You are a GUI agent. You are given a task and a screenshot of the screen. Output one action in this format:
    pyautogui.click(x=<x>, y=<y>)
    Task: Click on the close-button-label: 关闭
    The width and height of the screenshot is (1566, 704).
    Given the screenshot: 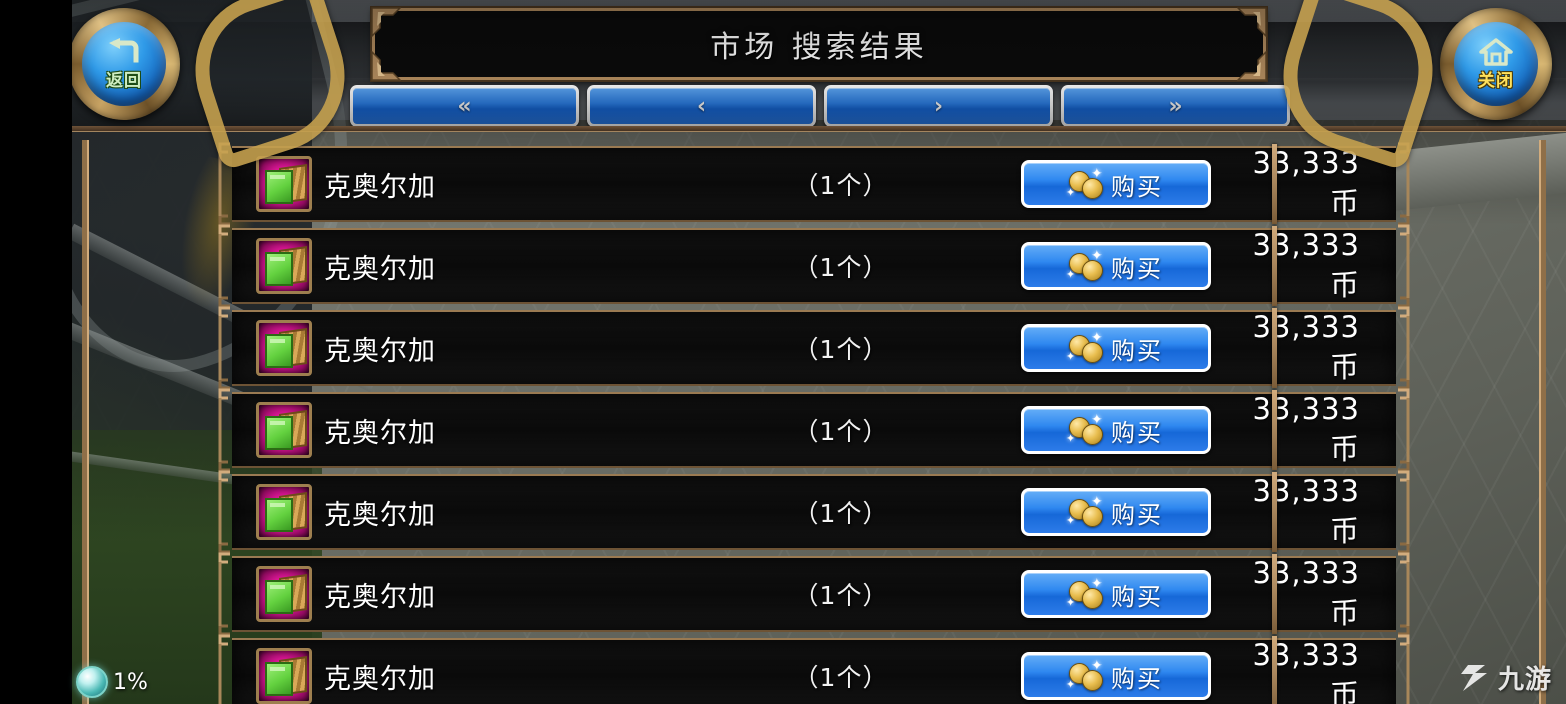 What is the action you would take?
    pyautogui.click(x=1496, y=81)
    